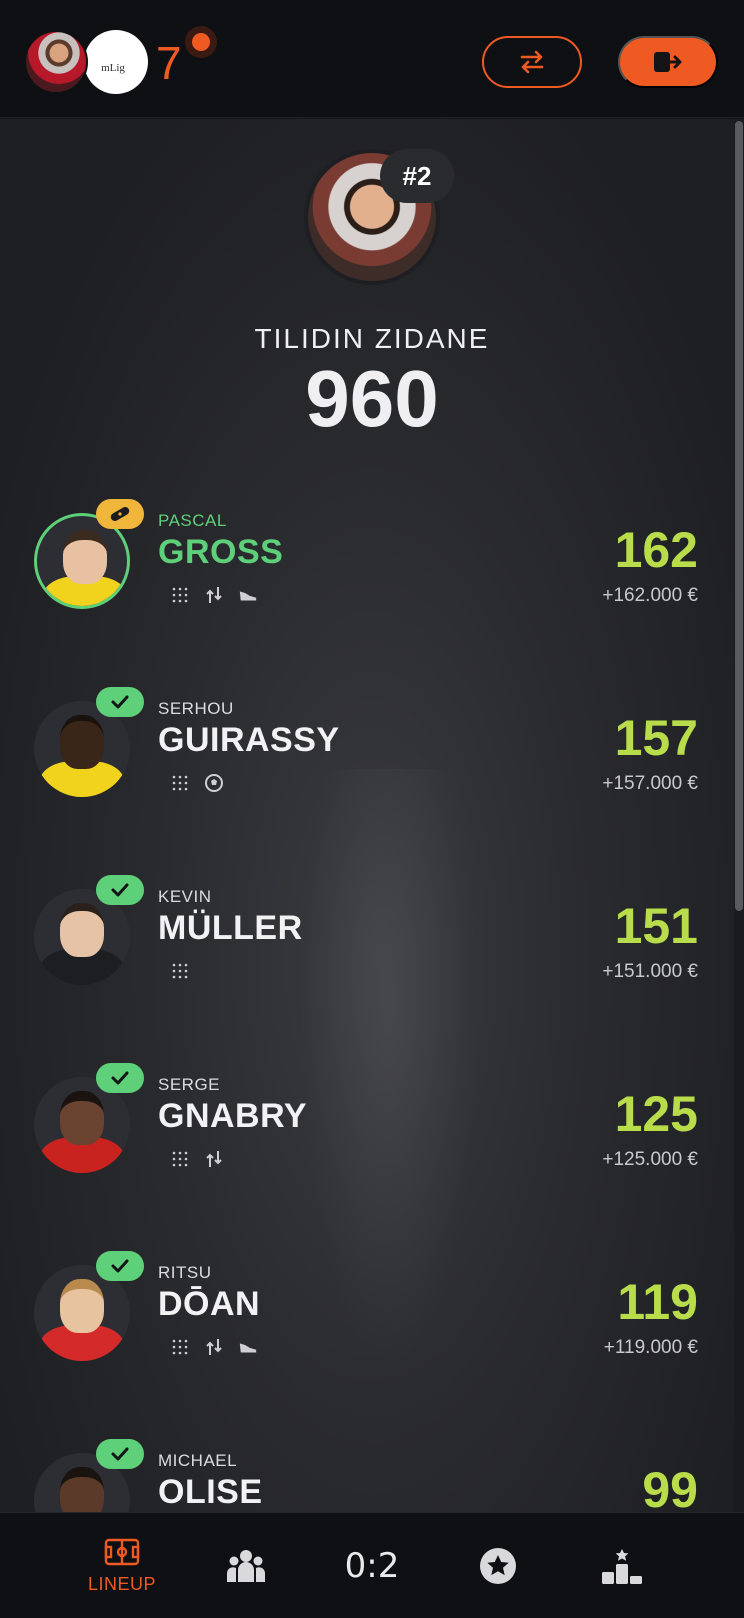 This screenshot has width=744, height=1618. I want to click on player-last-name: GROSS, so click(221, 552).